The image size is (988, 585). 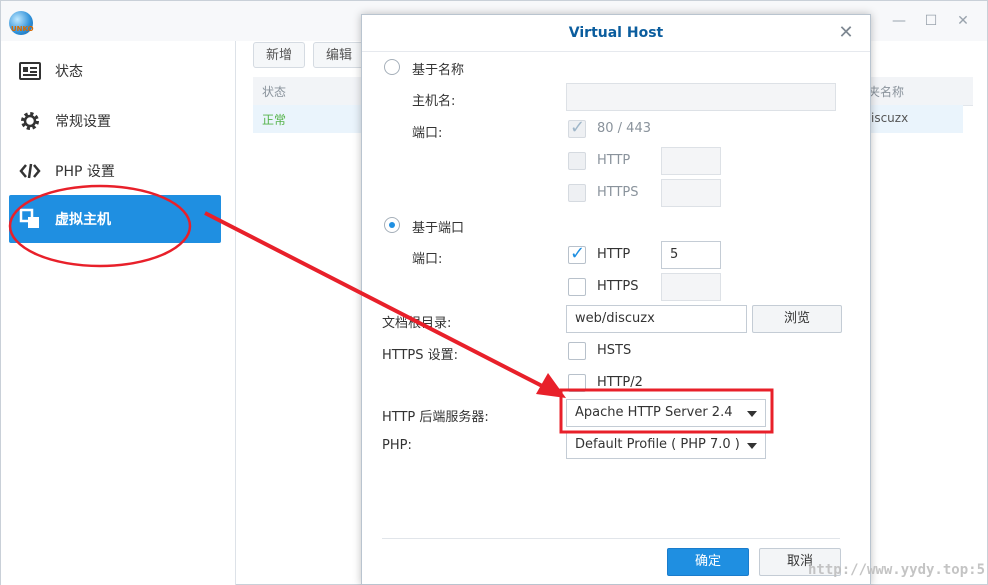 What do you see at coordinates (279, 55) in the screenshot?
I see `add-button: 新增` at bounding box center [279, 55].